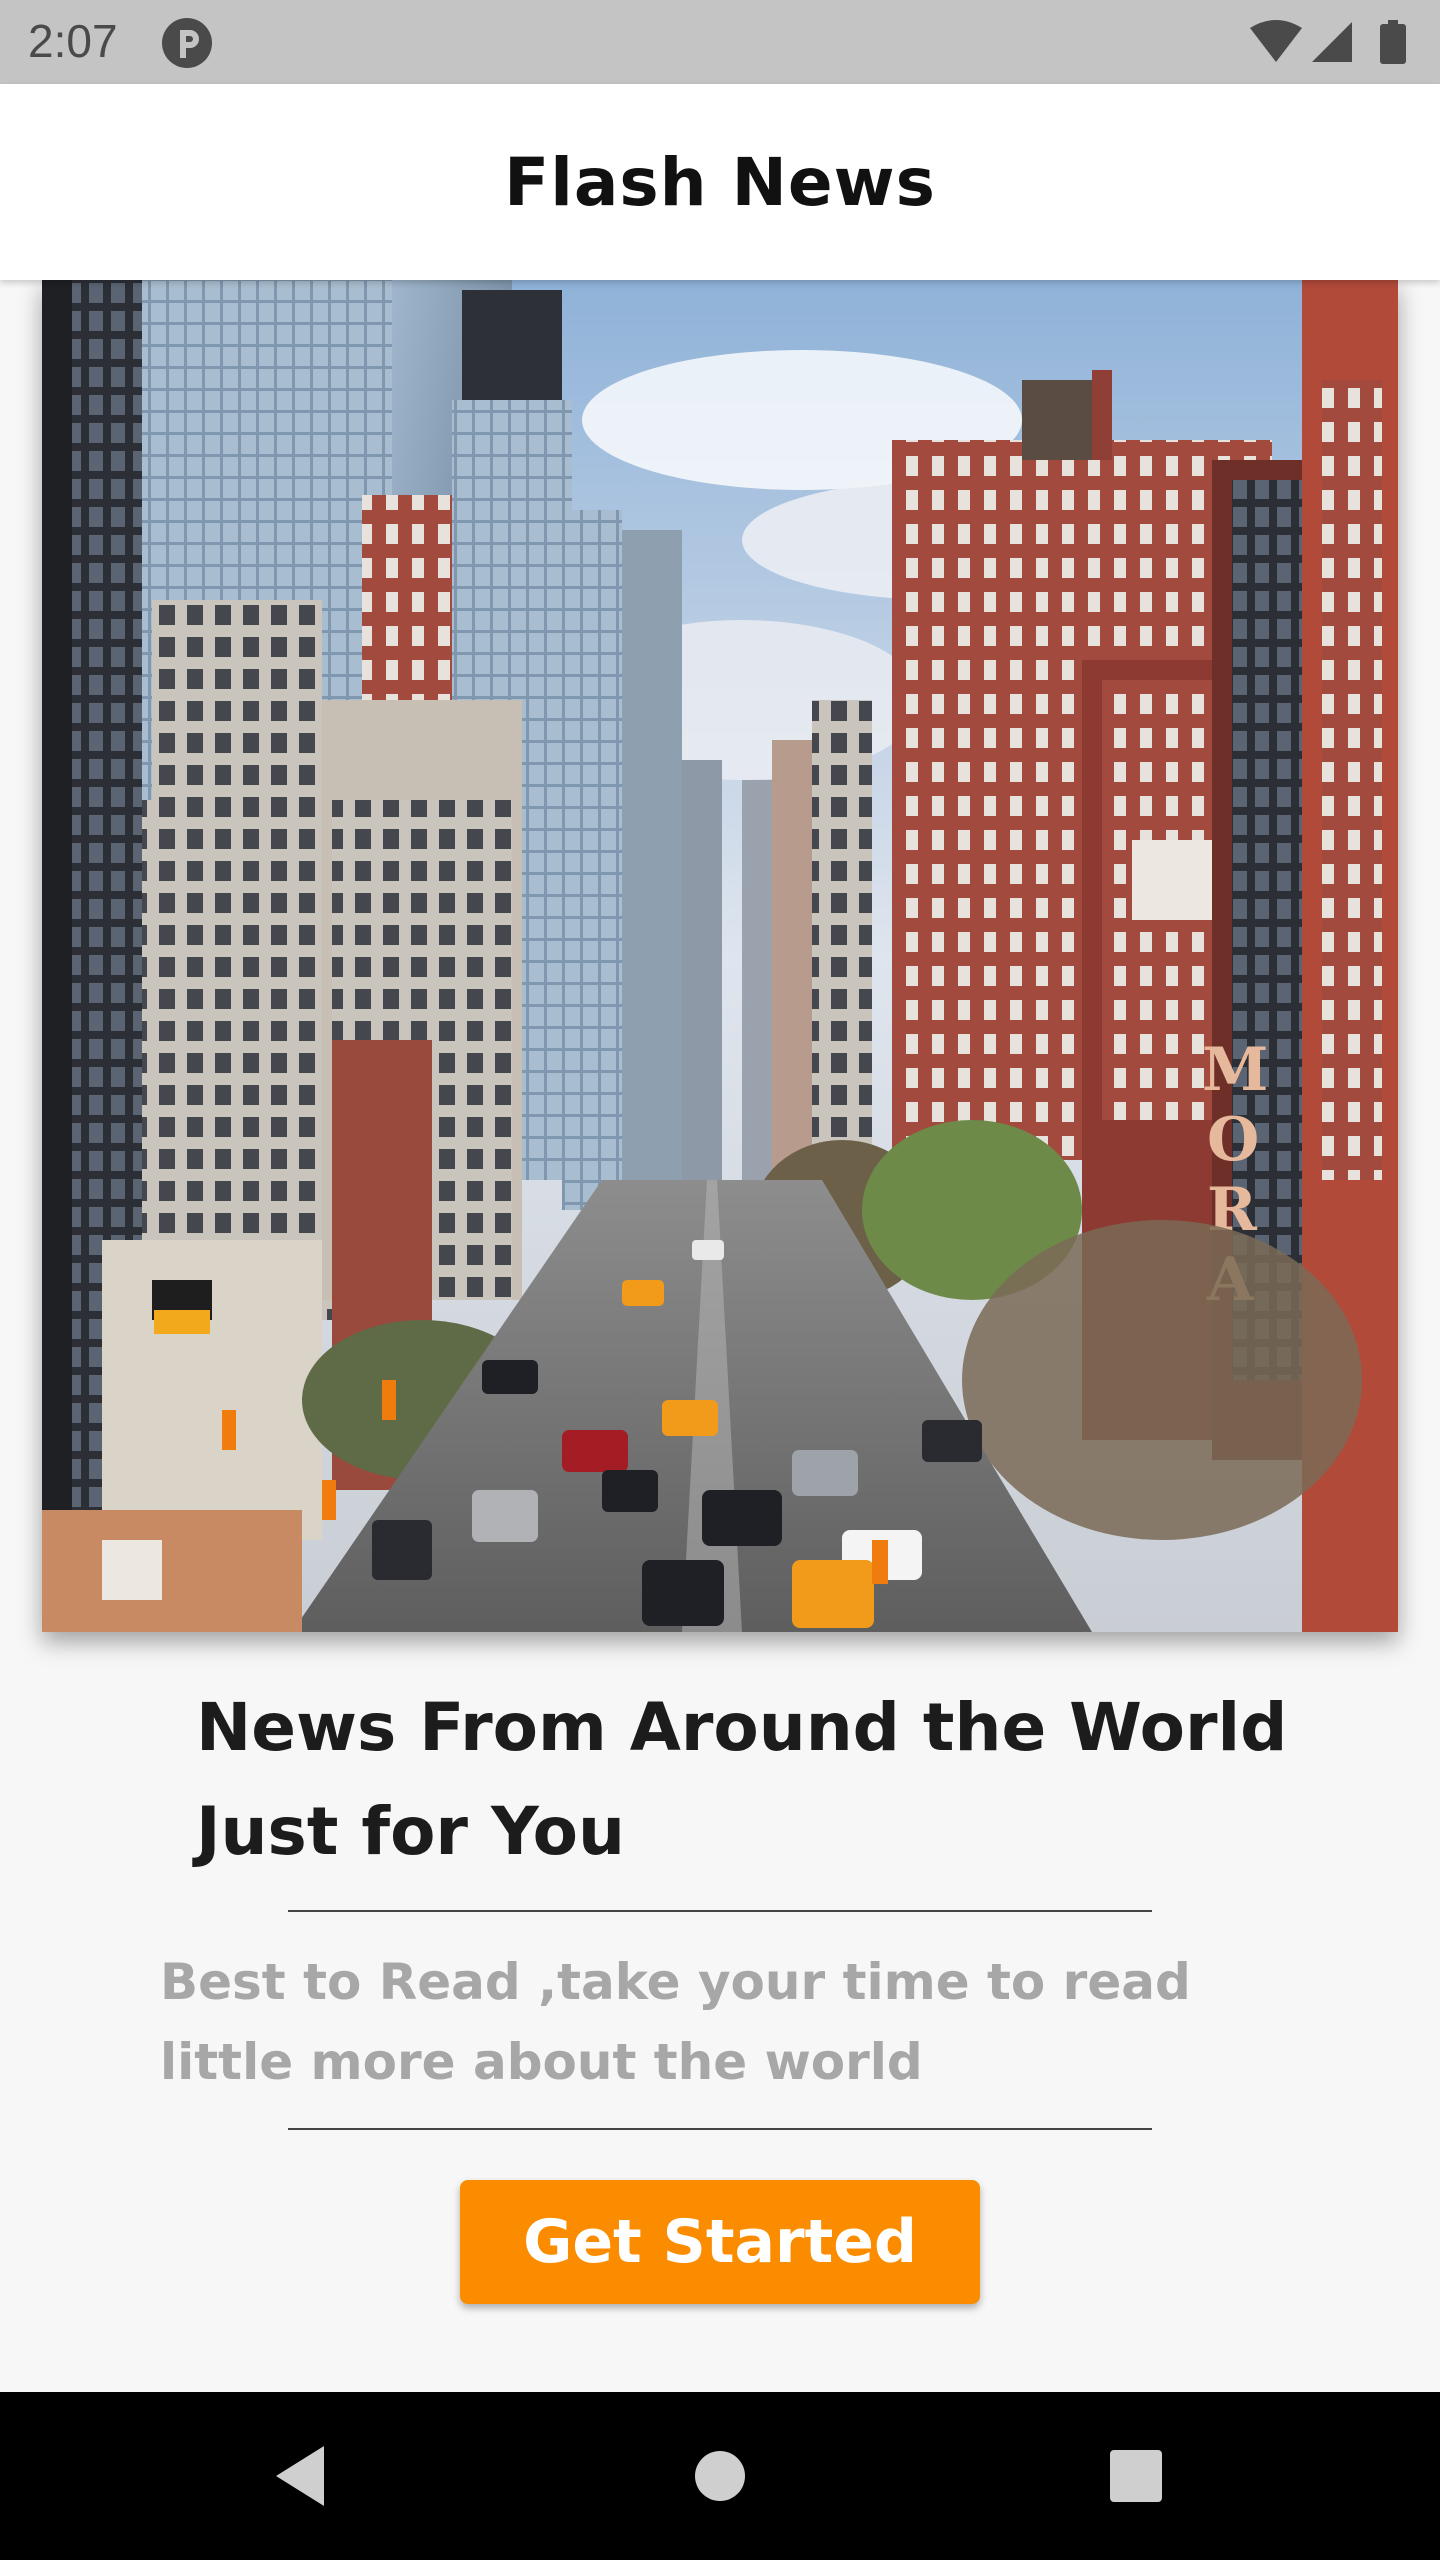 Image resolution: width=1440 pixels, height=2560 pixels. I want to click on get-started-button: Get Started, so click(720, 2242).